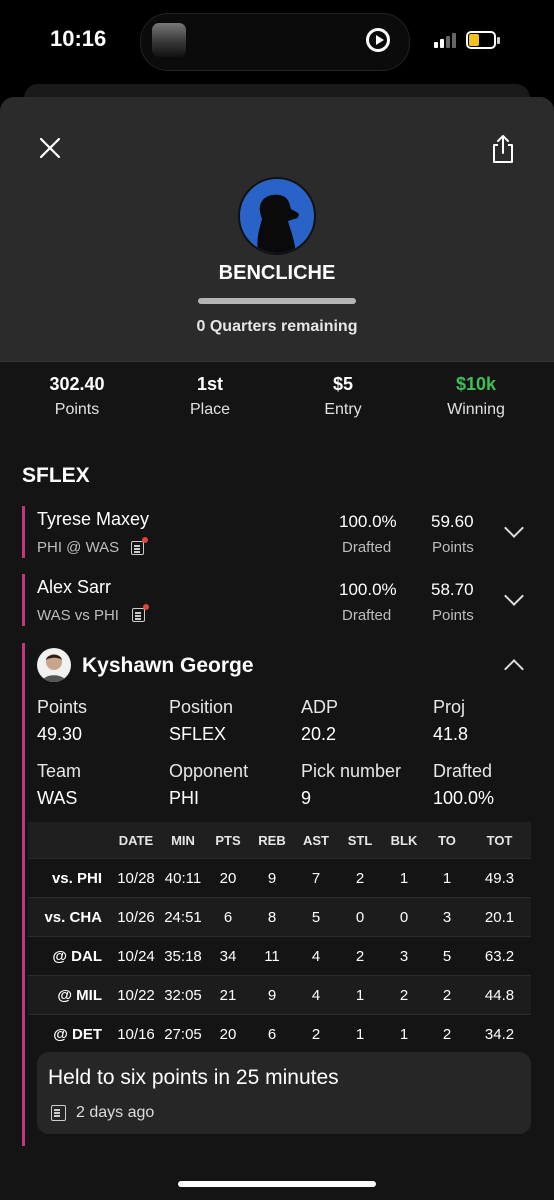 The image size is (554, 1200). I want to click on info-value: SFLEX, so click(198, 734).